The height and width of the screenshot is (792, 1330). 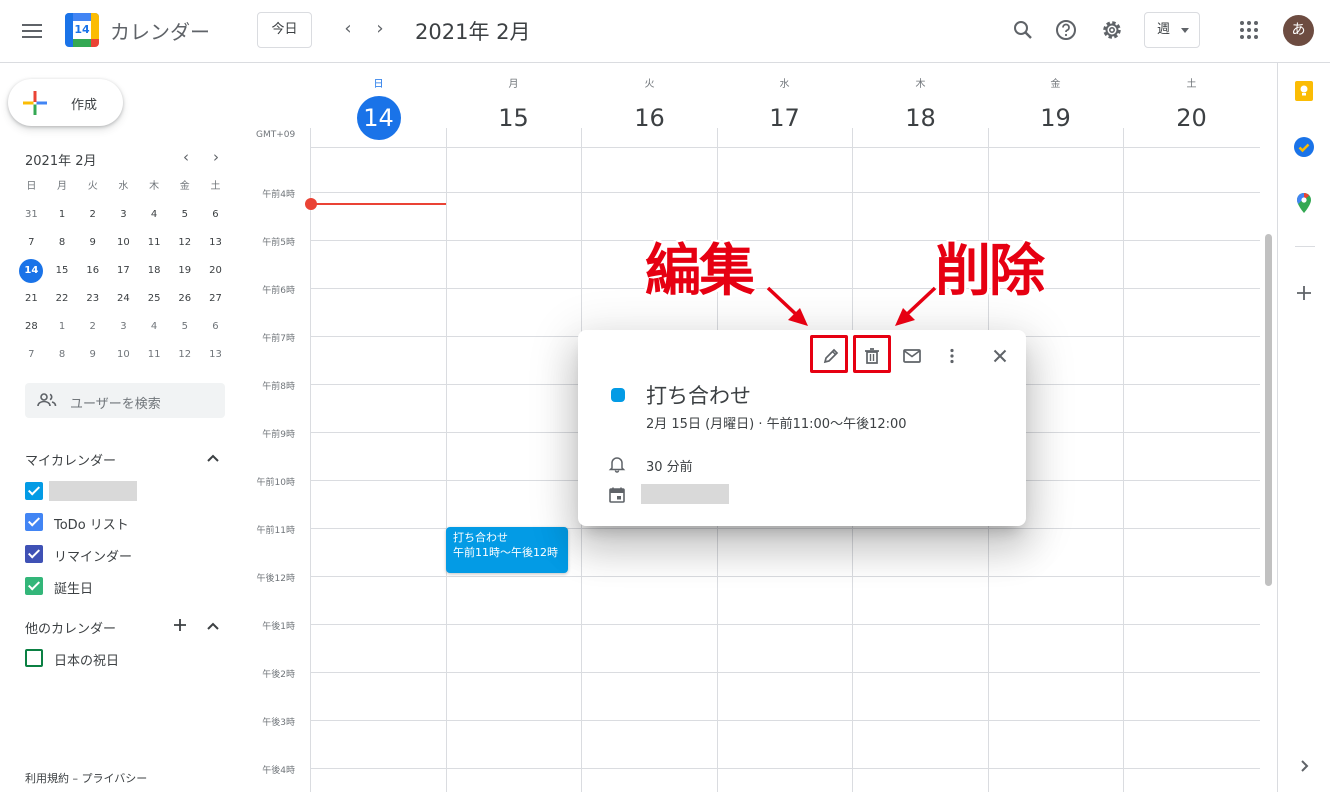 I want to click on email-guests-button, so click(x=912, y=356).